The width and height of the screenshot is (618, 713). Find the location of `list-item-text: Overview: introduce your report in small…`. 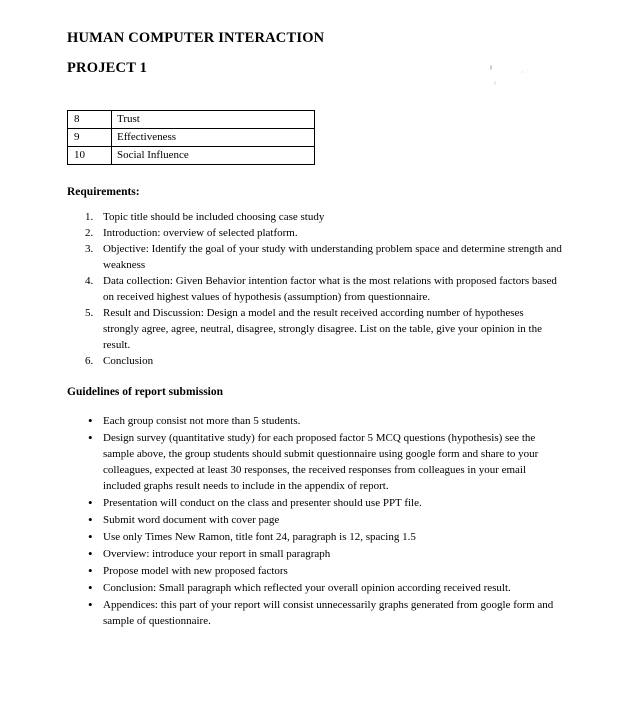

list-item-text: Overview: introduce your report in small… is located at coordinates (217, 554).